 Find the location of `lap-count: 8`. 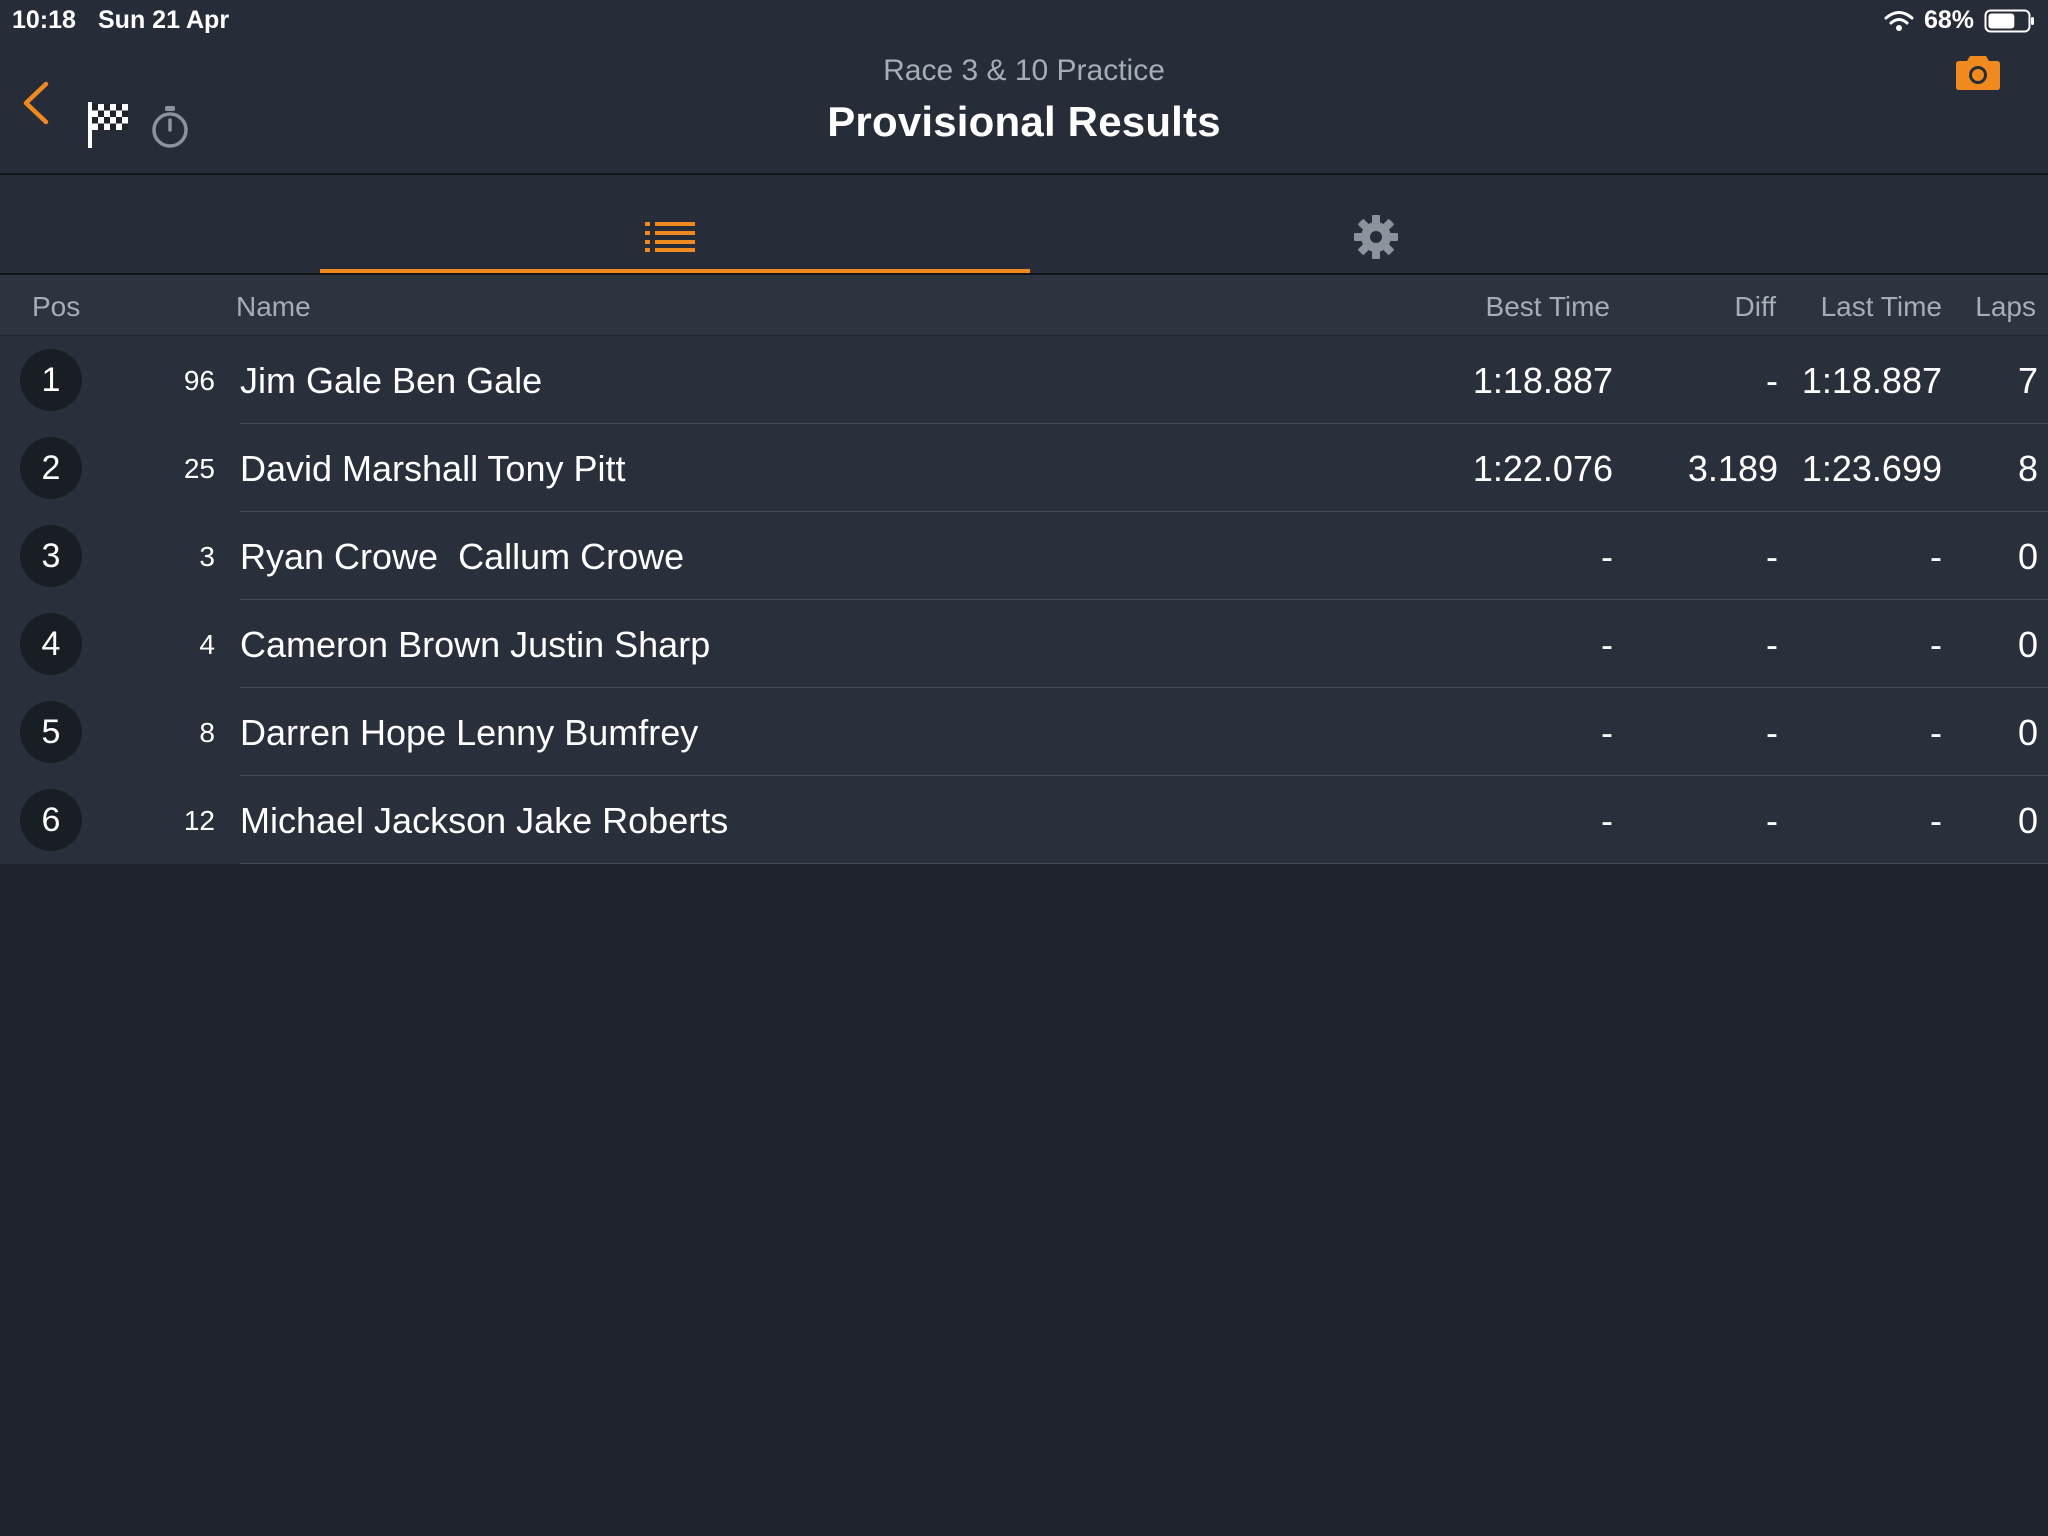

lap-count: 8 is located at coordinates (2027, 468).